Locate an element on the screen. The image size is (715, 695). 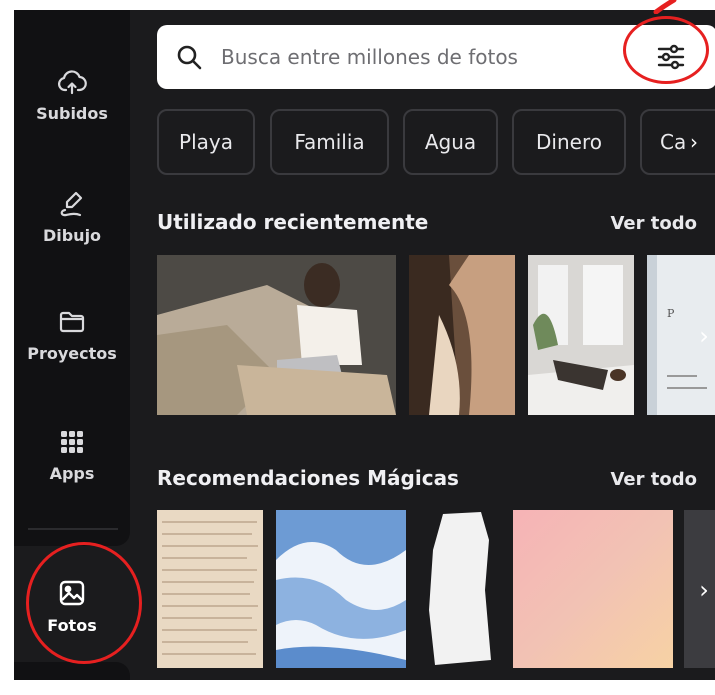
suggestion-chips: Playa Familia Agua Dinero Ca › is located at coordinates (436, 143).